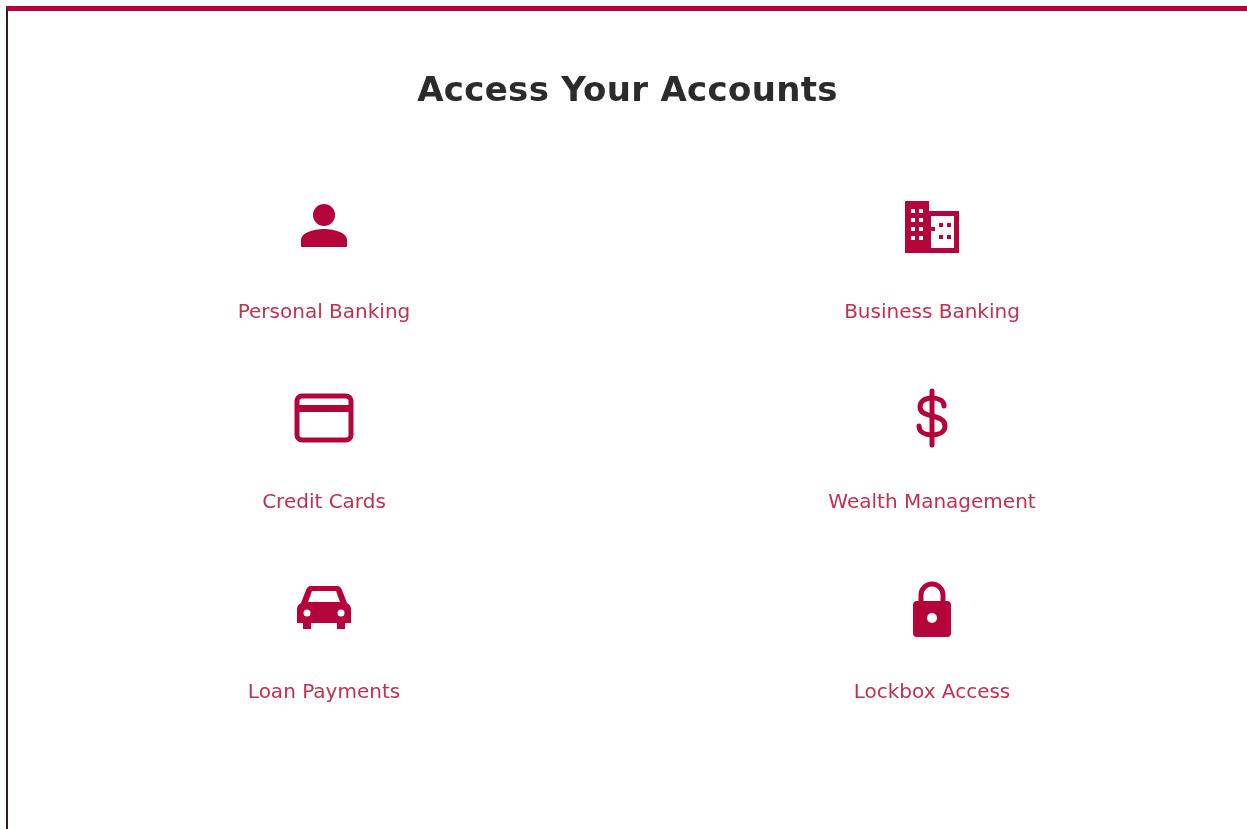 This screenshot has height=829, width=1247. Describe the element at coordinates (324, 311) in the screenshot. I see `account-link: Personal Banking` at that location.